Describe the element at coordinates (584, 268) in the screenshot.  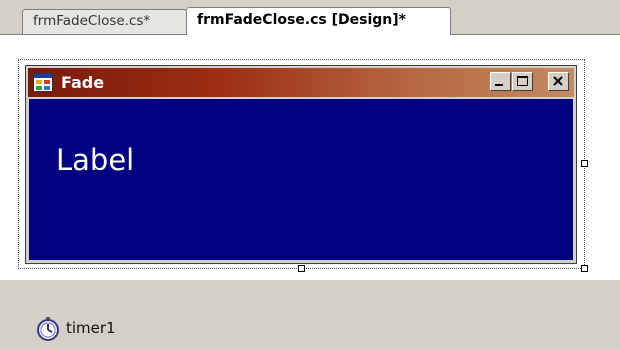
I see `resize-handle-bottom-right` at that location.